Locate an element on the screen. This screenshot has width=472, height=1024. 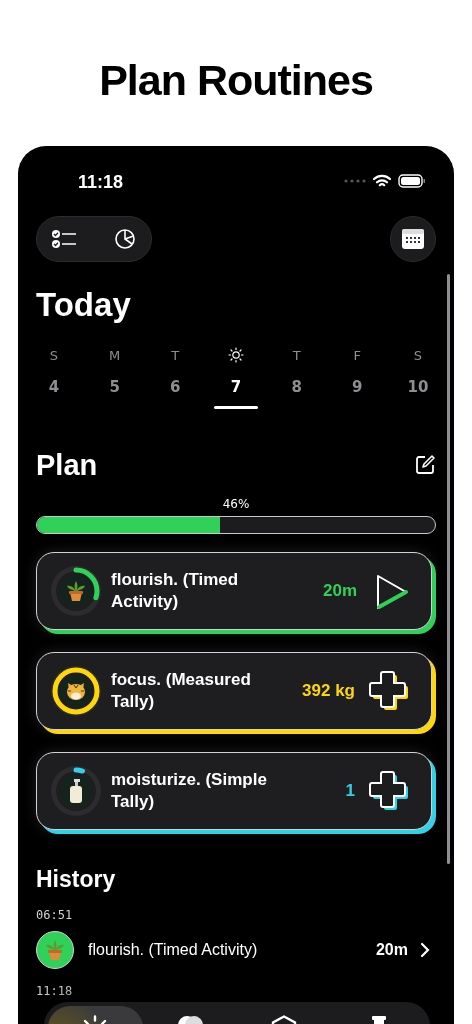
calendar-icon is located at coordinates (413, 239).